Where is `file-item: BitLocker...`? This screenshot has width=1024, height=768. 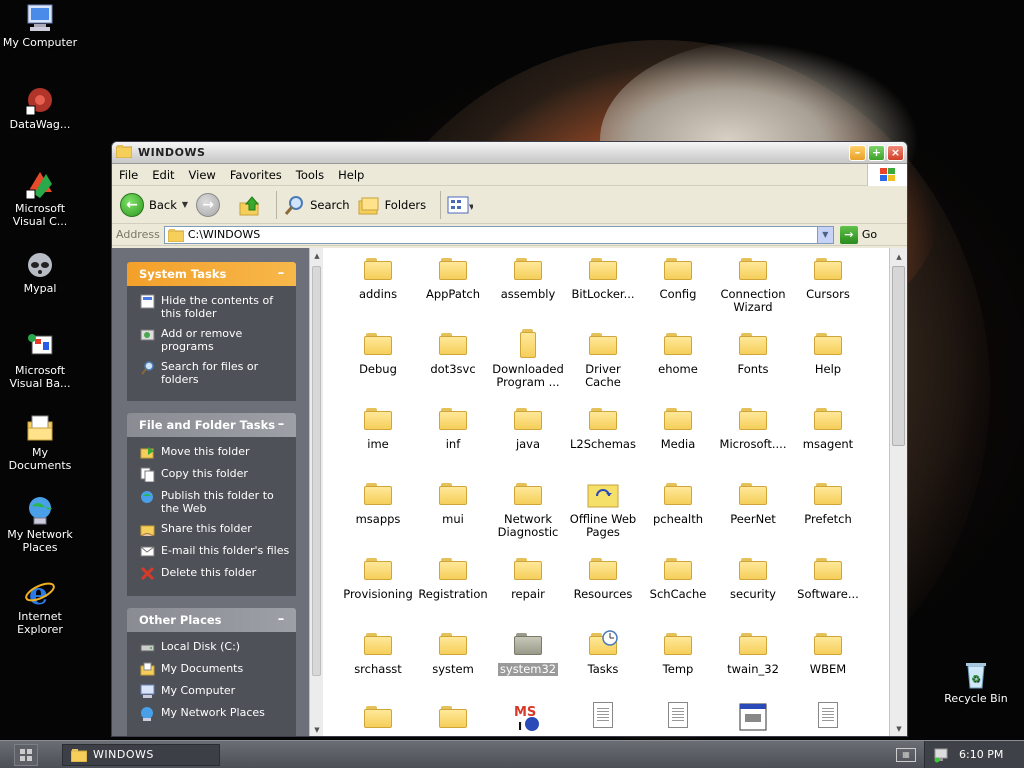 file-item: BitLocker... is located at coordinates (603, 277).